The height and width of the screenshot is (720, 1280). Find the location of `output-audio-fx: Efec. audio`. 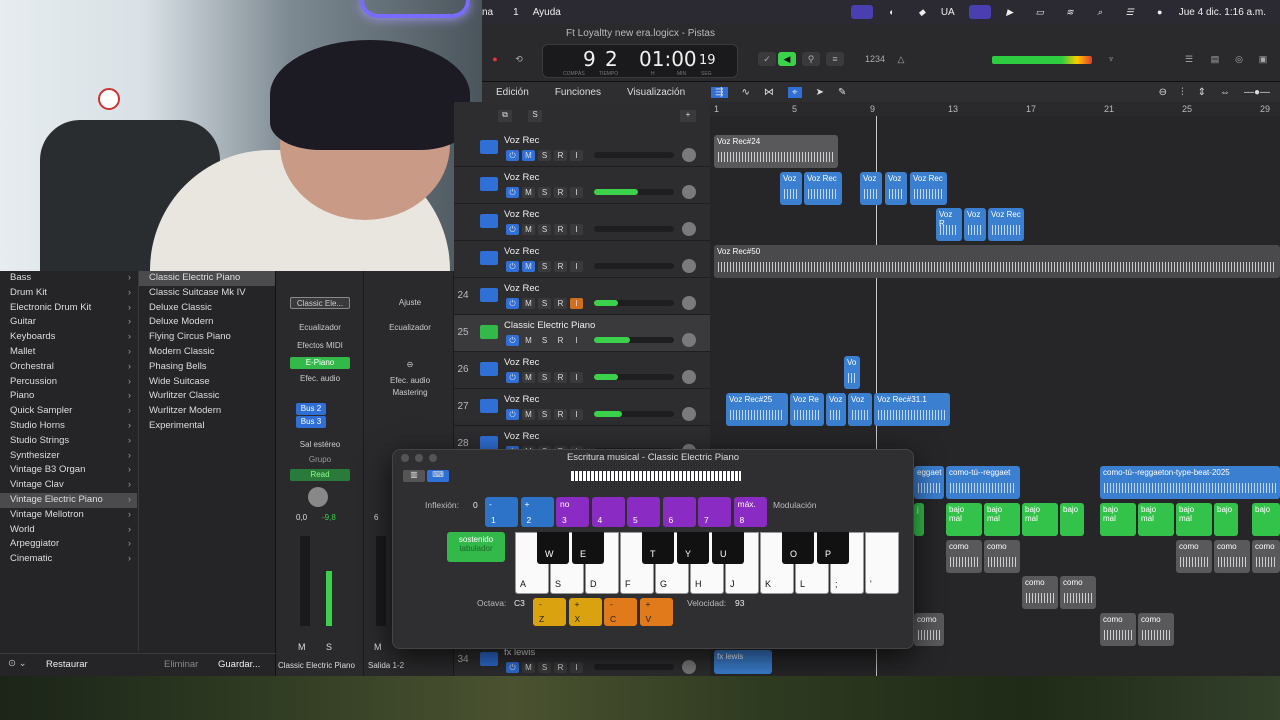

output-audio-fx: Efec. audio is located at coordinates (410, 381).